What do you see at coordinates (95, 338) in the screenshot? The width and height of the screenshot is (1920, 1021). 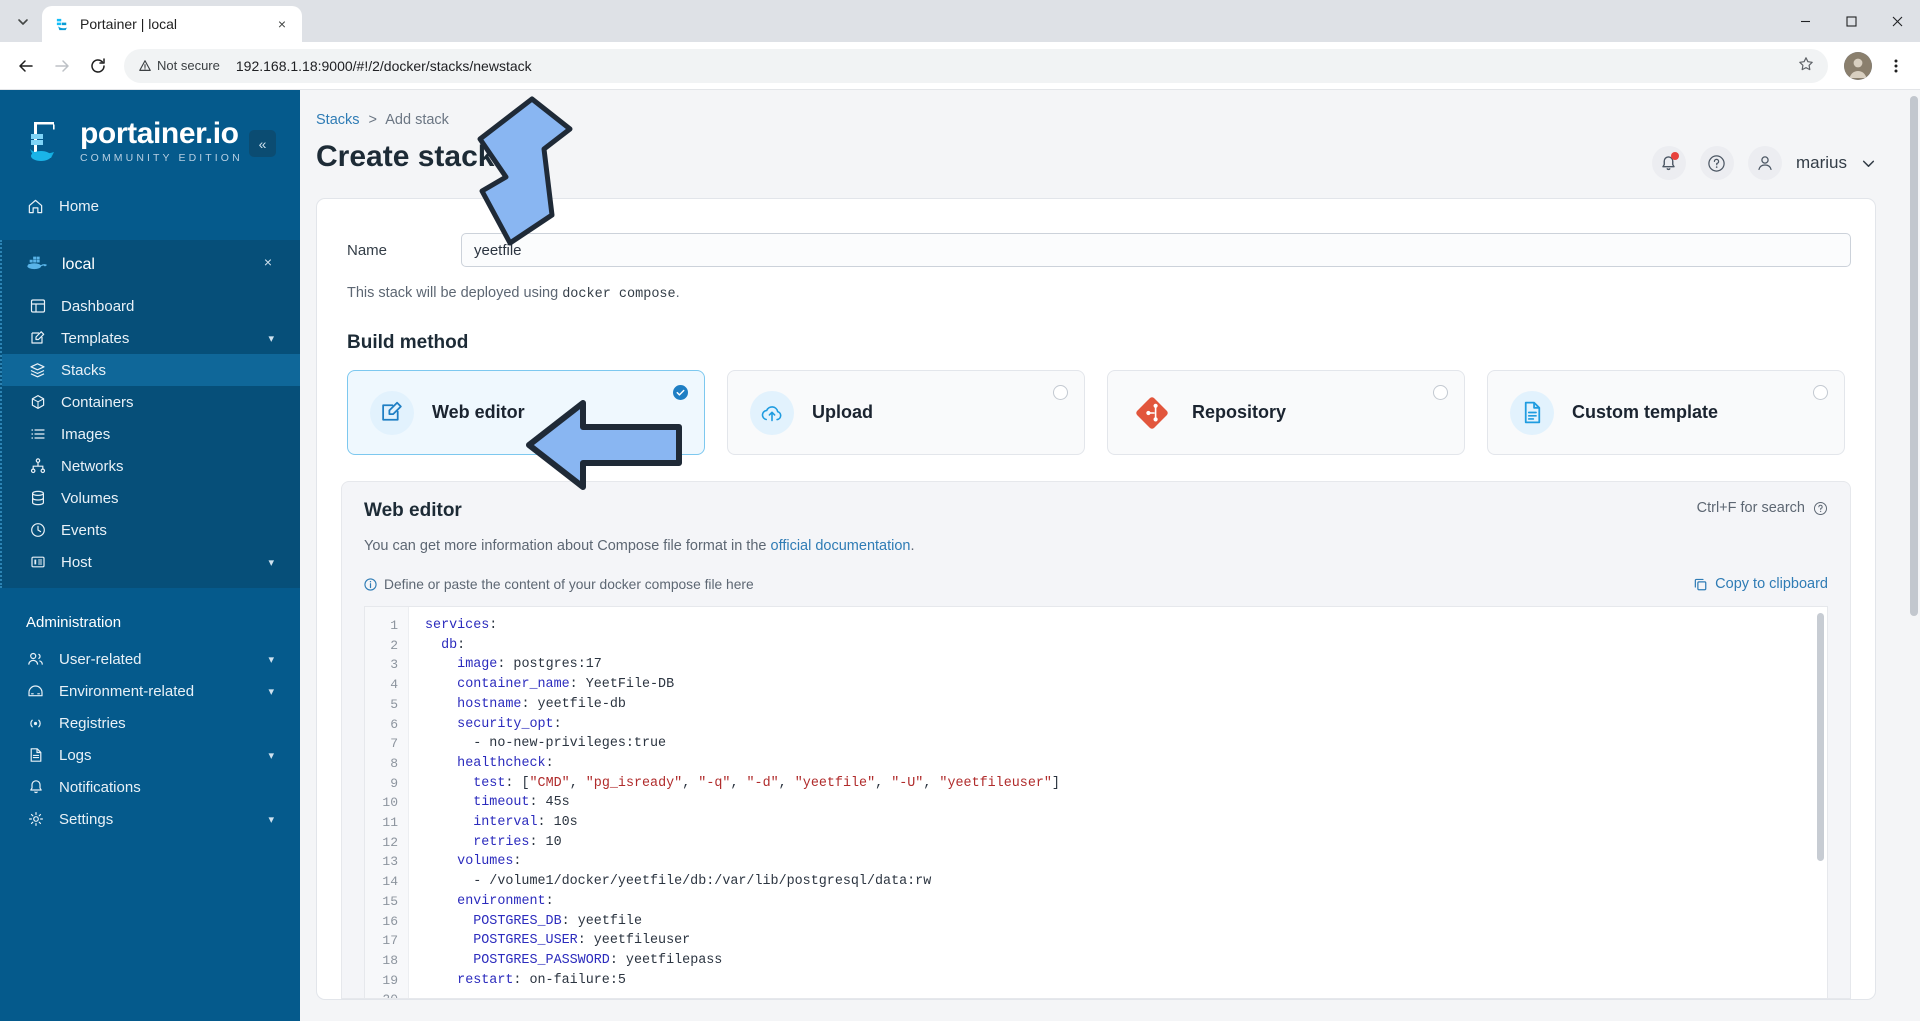 I see `sidebar-item-label: Templates` at bounding box center [95, 338].